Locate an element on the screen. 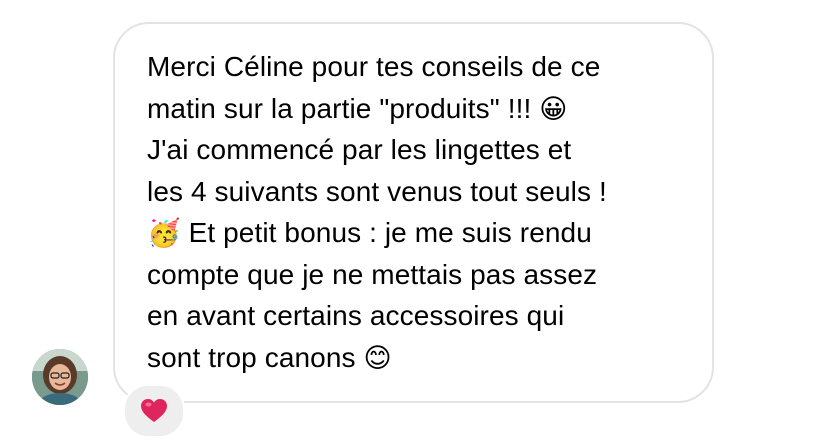  partying-face-emoji-icon: 🥳 is located at coordinates (164, 233).